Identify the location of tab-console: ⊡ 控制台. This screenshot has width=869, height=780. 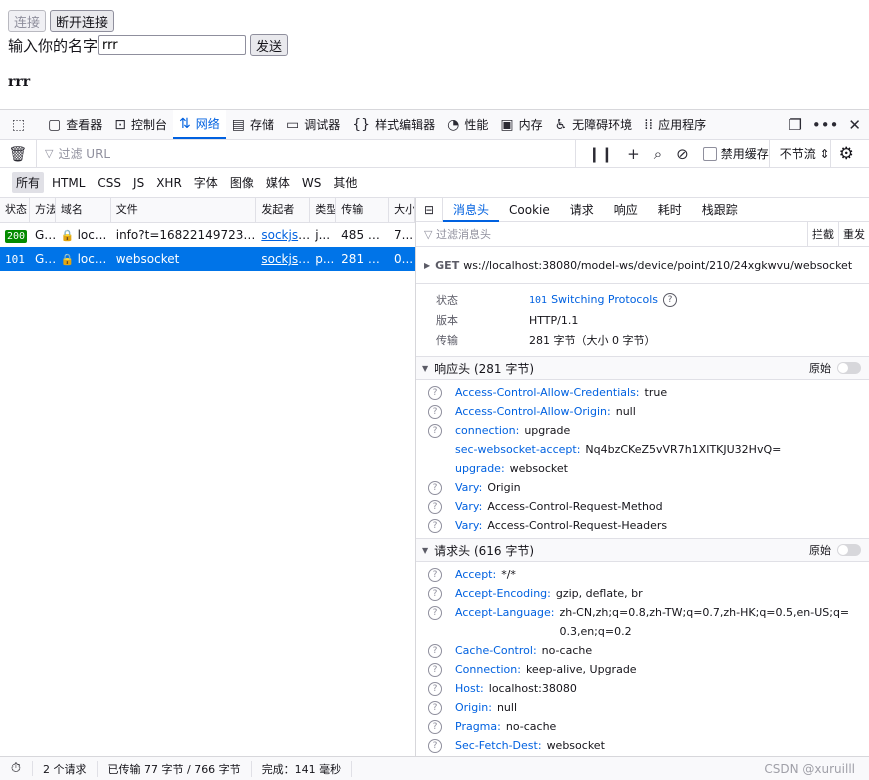
(140, 124).